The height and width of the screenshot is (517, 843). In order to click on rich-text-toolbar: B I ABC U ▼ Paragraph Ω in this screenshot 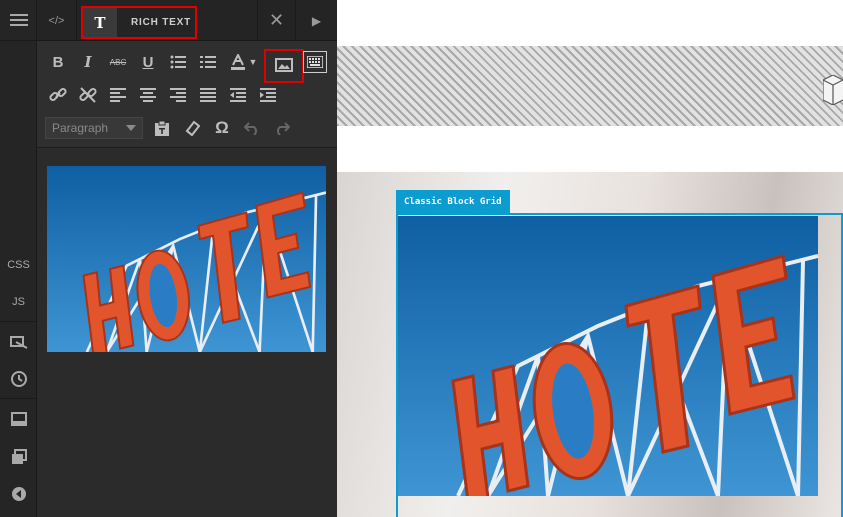, I will do `click(187, 94)`.